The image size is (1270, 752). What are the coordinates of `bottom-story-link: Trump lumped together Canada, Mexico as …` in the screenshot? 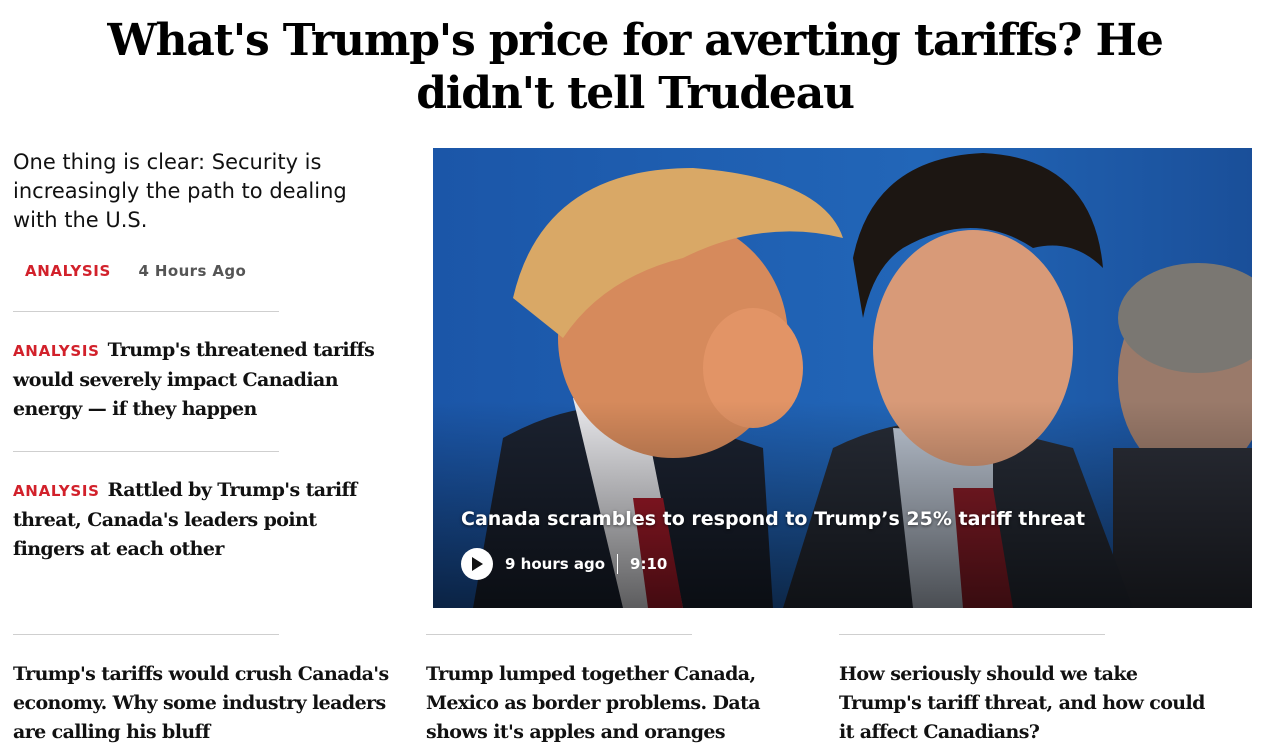 It's located at (618, 703).